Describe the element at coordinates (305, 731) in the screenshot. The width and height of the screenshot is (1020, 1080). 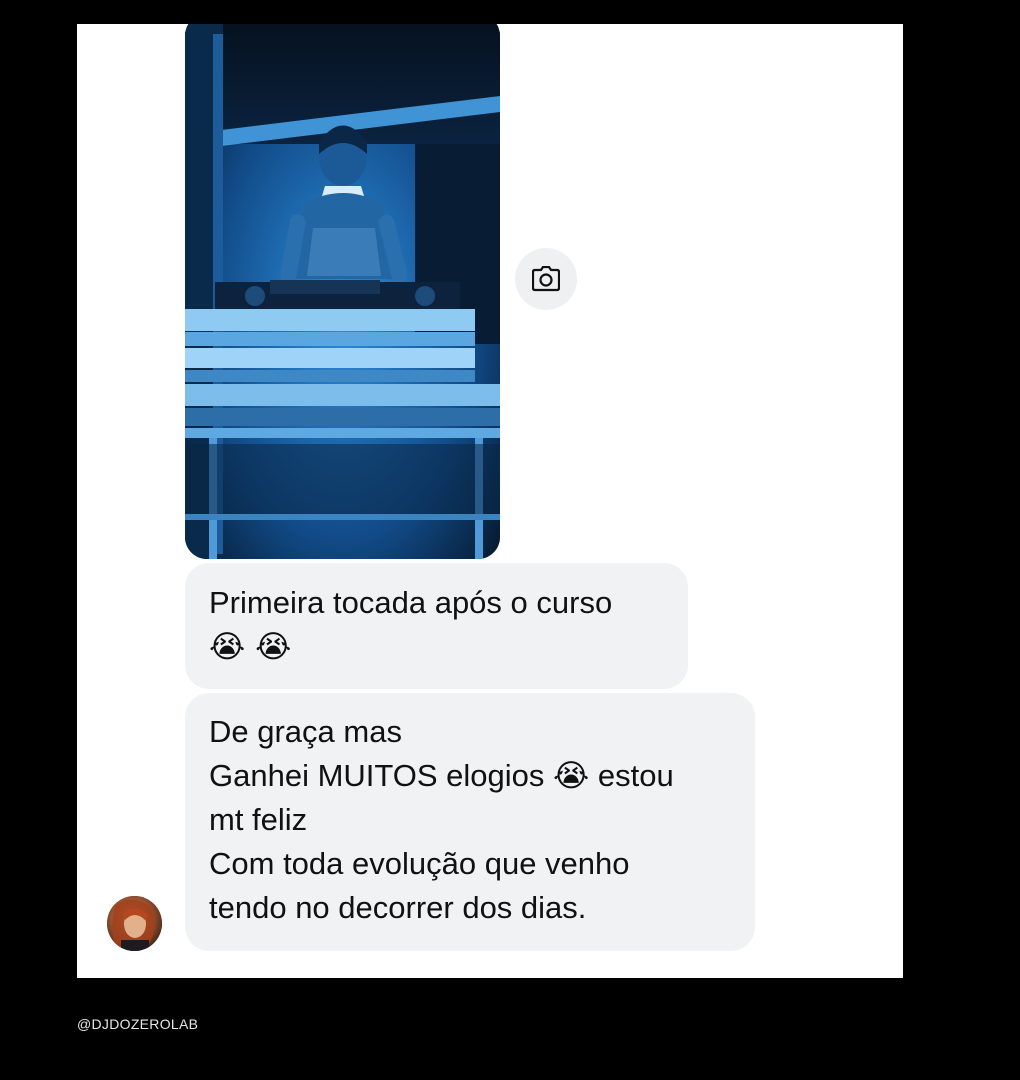
I see `message-line: De graça mas` at that location.